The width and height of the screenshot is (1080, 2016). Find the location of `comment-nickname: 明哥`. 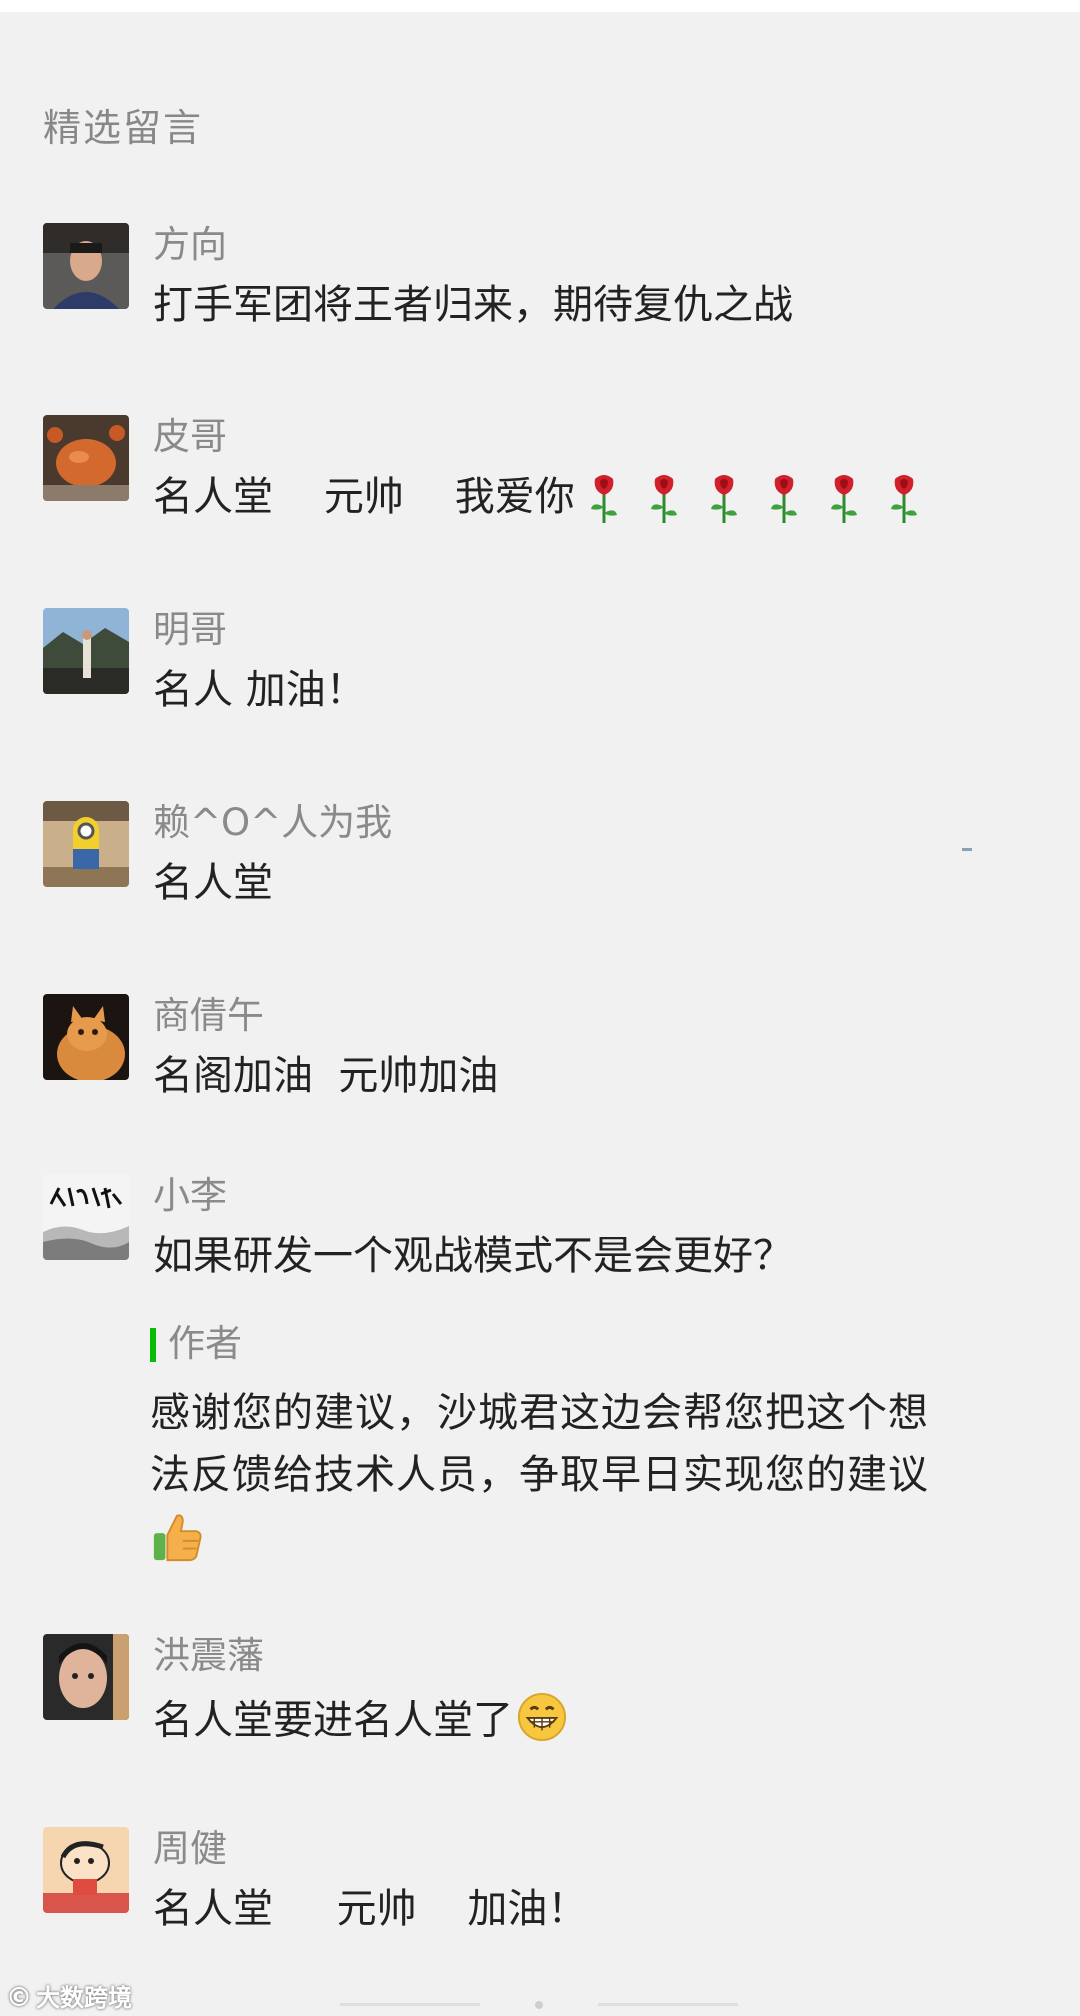

comment-nickname: 明哥 is located at coordinates (190, 629).